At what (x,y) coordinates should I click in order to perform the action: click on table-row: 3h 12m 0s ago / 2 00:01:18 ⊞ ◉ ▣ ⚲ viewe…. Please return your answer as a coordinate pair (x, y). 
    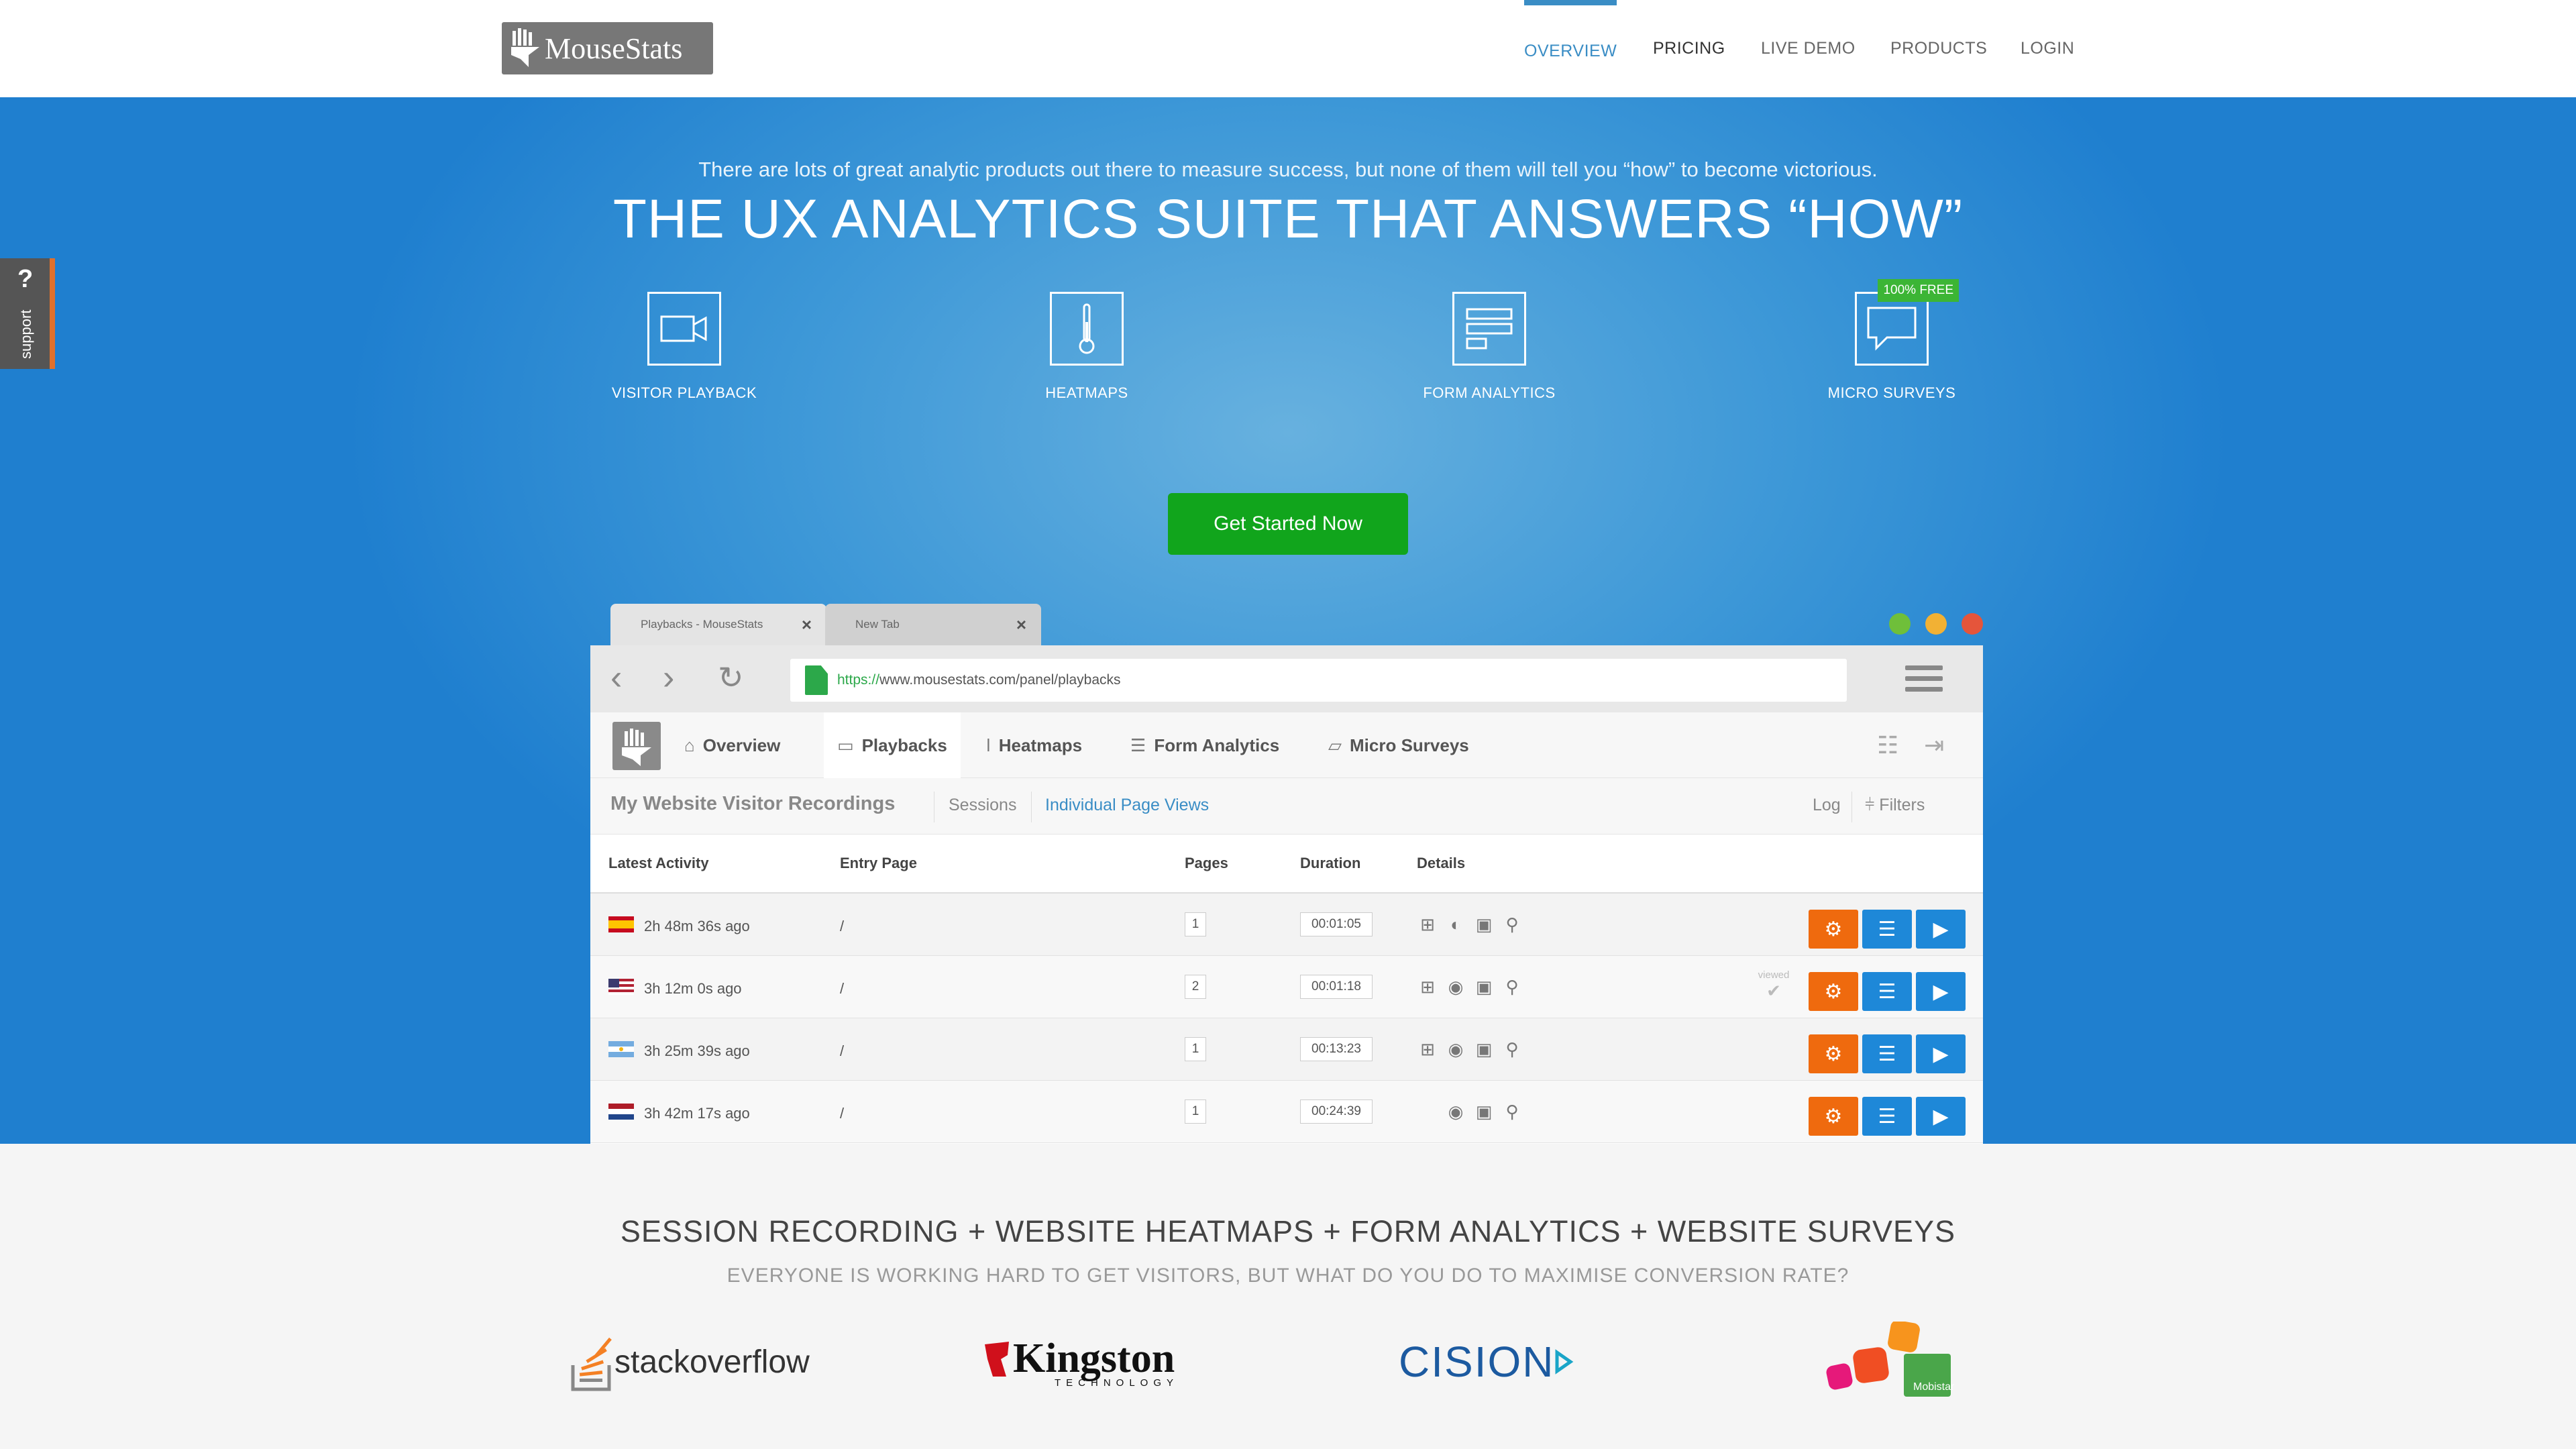
    Looking at the image, I should click on (1286, 987).